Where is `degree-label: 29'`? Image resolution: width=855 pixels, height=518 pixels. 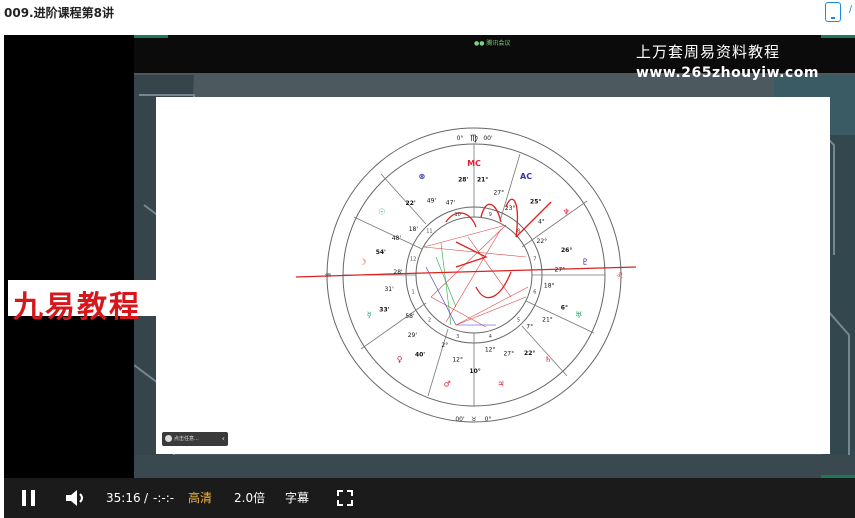 degree-label: 29' is located at coordinates (413, 335).